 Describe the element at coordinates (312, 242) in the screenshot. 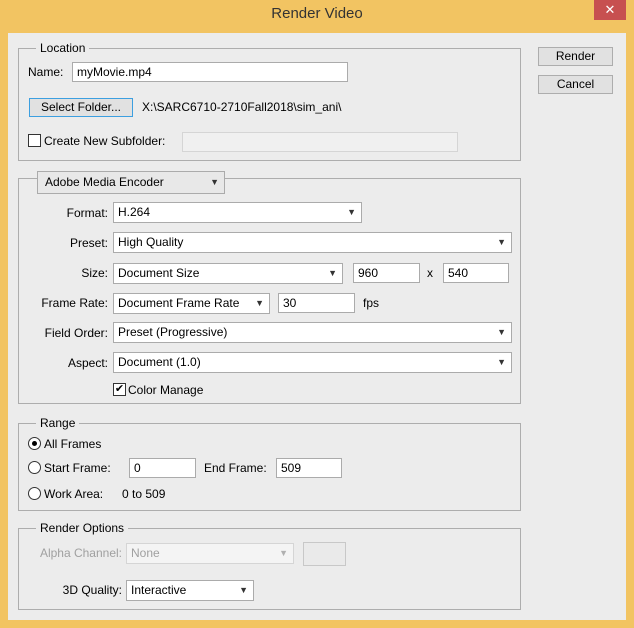

I see `preset-select: High Quality ▼` at that location.